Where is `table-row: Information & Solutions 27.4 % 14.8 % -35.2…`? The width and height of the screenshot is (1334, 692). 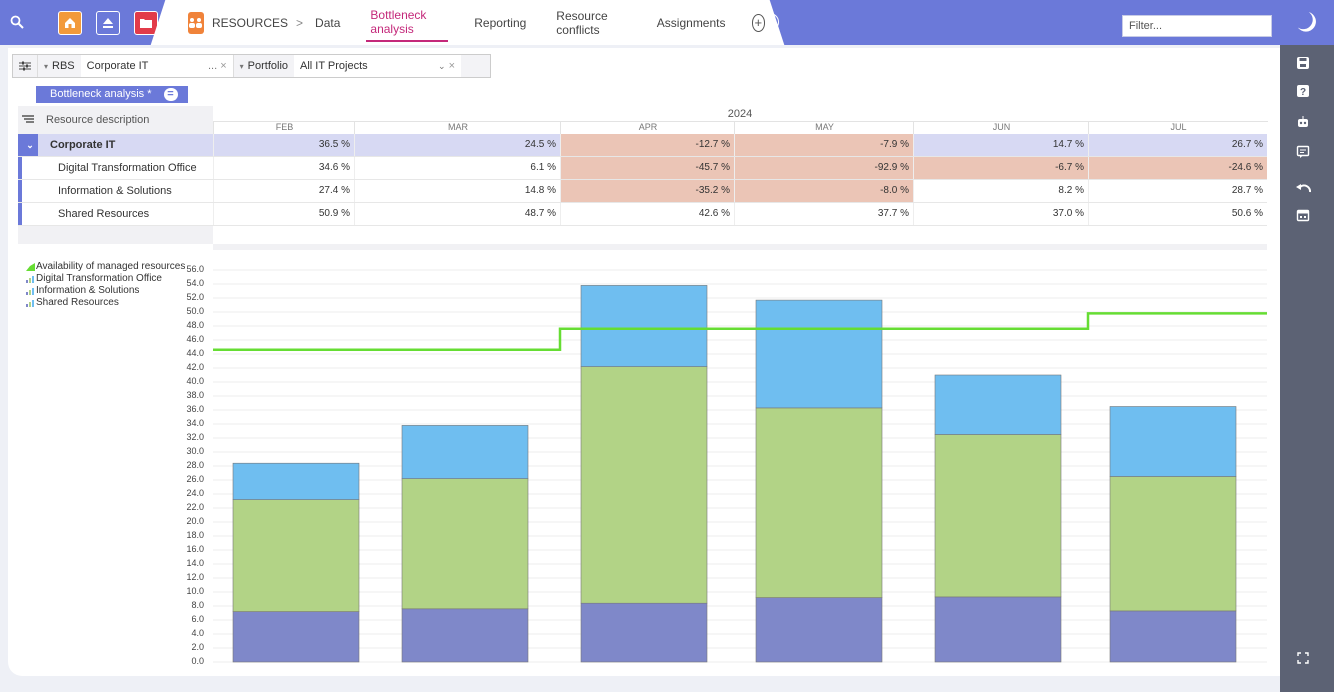 table-row: Information & Solutions 27.4 % 14.8 % -35.2… is located at coordinates (642, 191).